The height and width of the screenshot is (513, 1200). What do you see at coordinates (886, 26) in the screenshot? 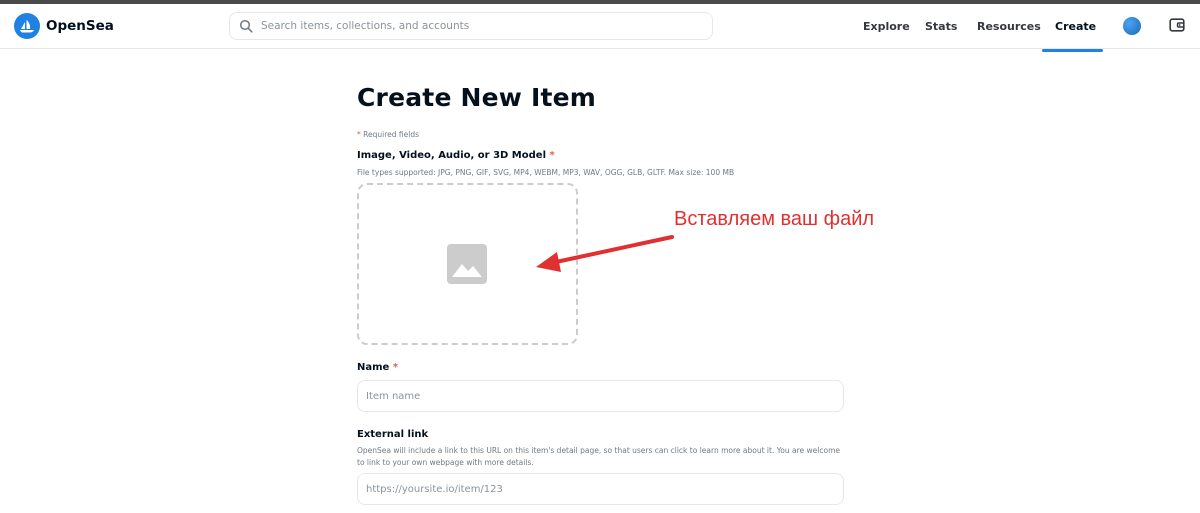
I see `nav-explore: Explore` at bounding box center [886, 26].